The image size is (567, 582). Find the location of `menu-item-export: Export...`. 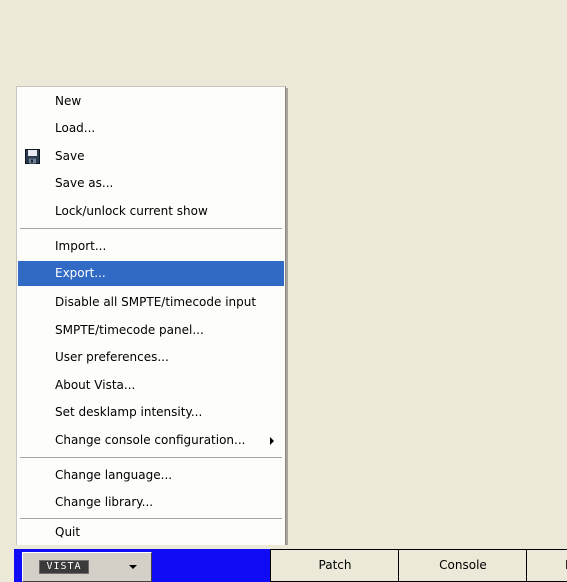

menu-item-export: Export... is located at coordinates (151, 273).